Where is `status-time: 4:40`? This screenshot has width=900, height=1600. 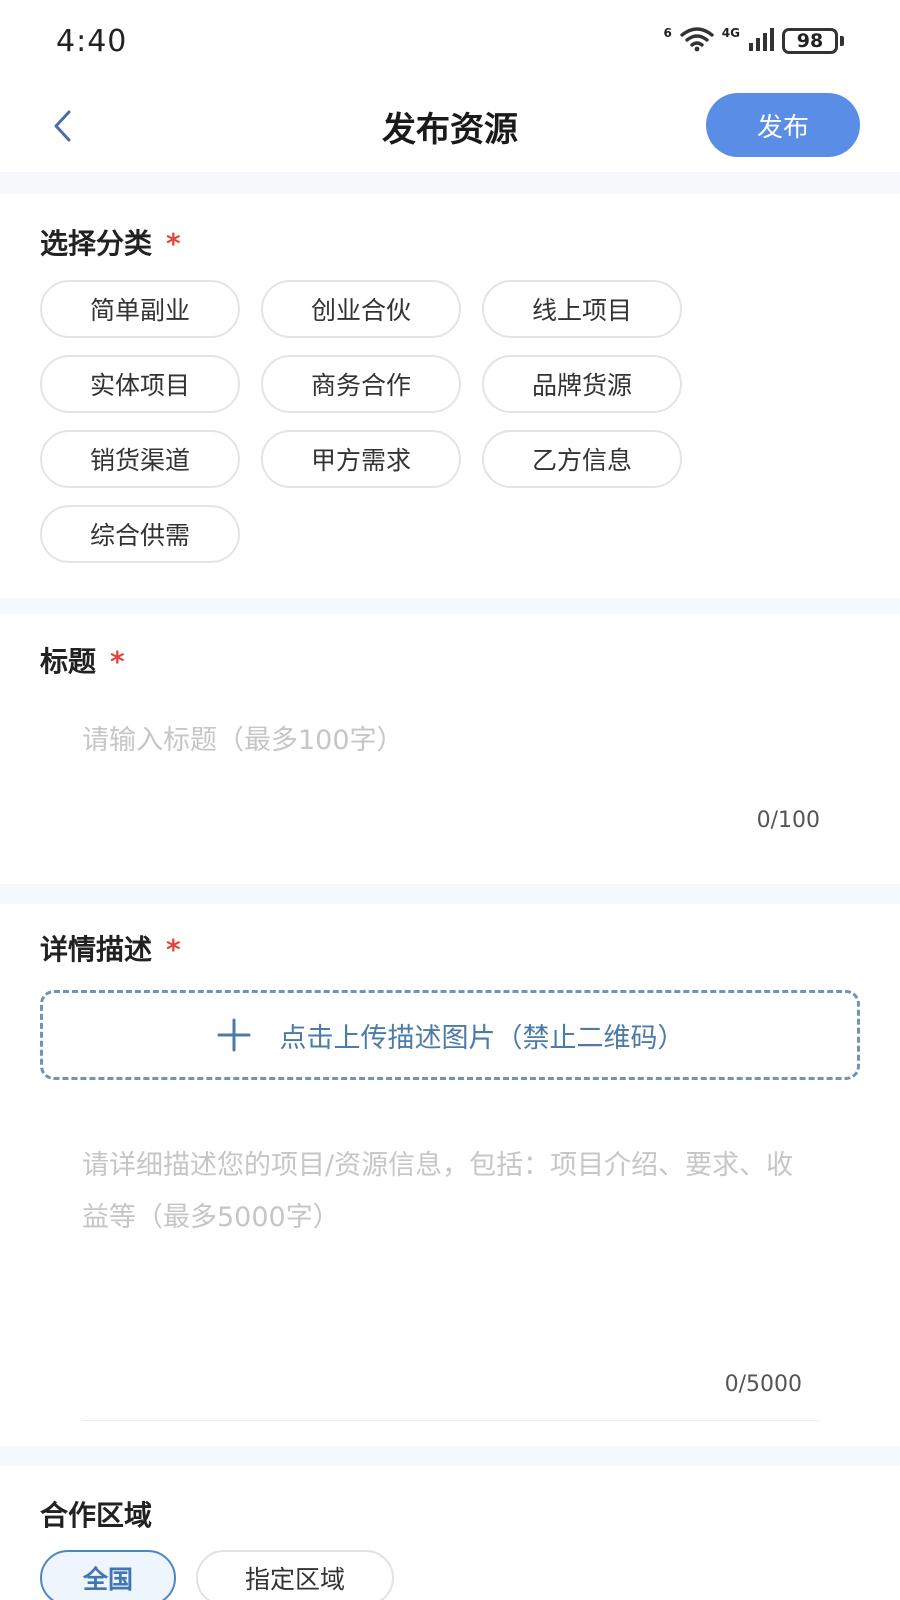
status-time: 4:40 is located at coordinates (92, 41).